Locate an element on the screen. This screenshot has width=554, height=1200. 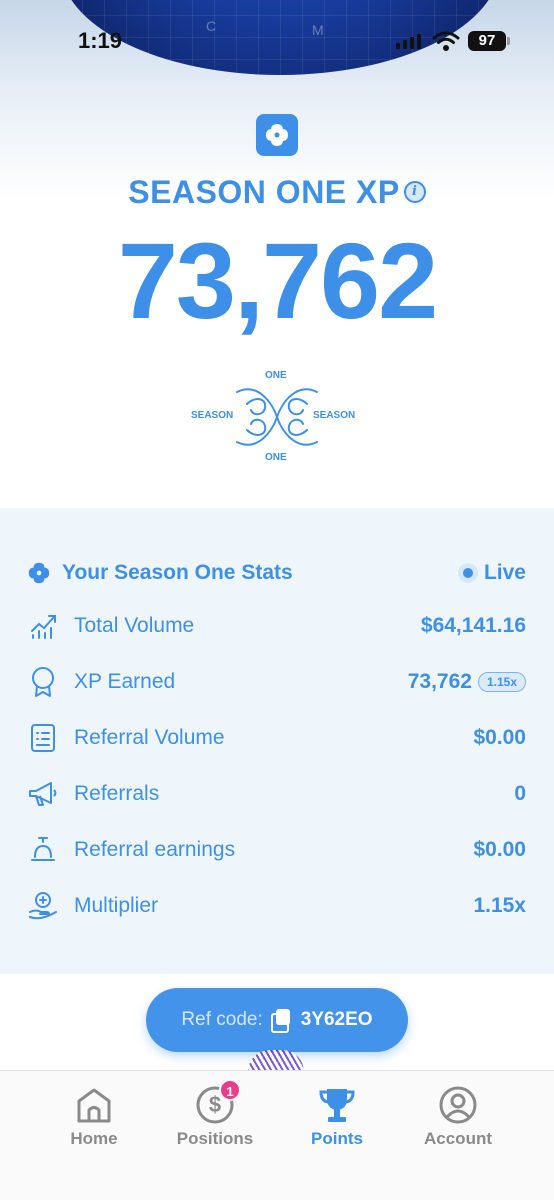
stat-row-total-volume: Total Volume $64,141.16 is located at coordinates (276, 626).